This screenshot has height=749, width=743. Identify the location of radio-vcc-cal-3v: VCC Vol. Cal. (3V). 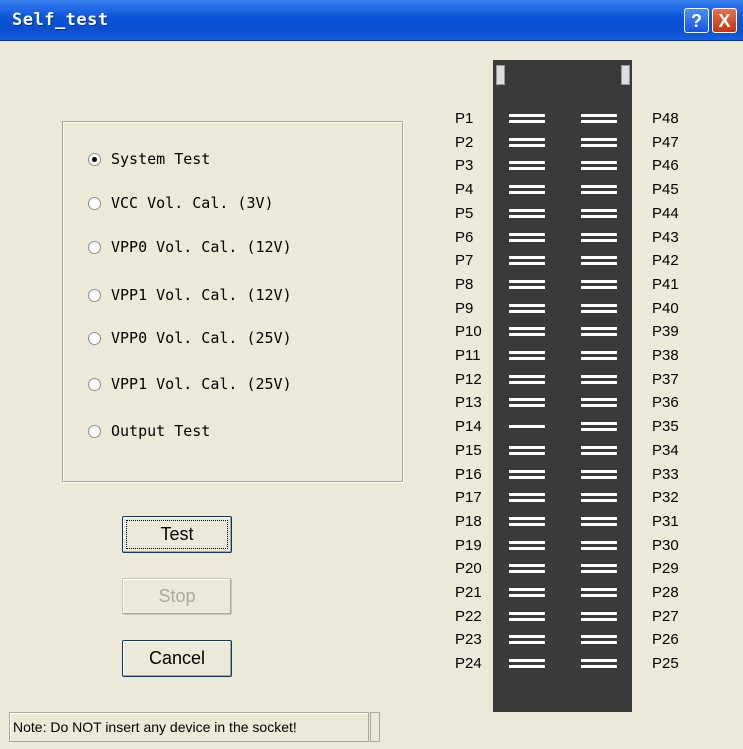
(181, 203).